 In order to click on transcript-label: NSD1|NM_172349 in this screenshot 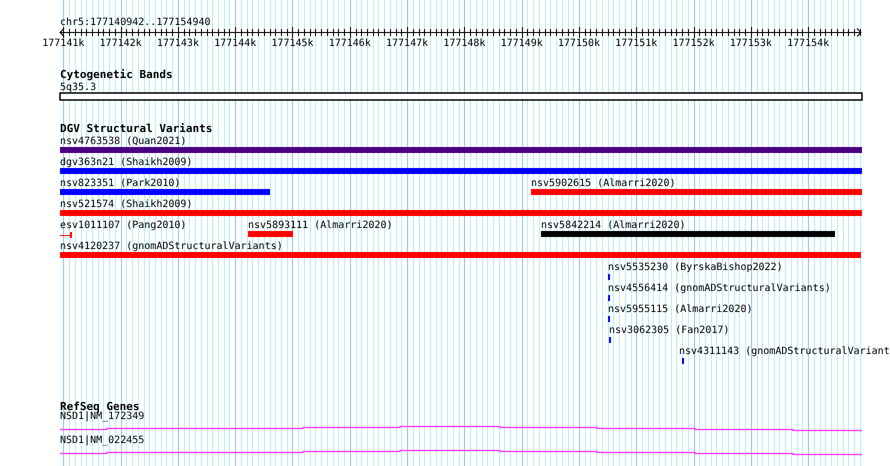, I will do `click(102, 416)`.